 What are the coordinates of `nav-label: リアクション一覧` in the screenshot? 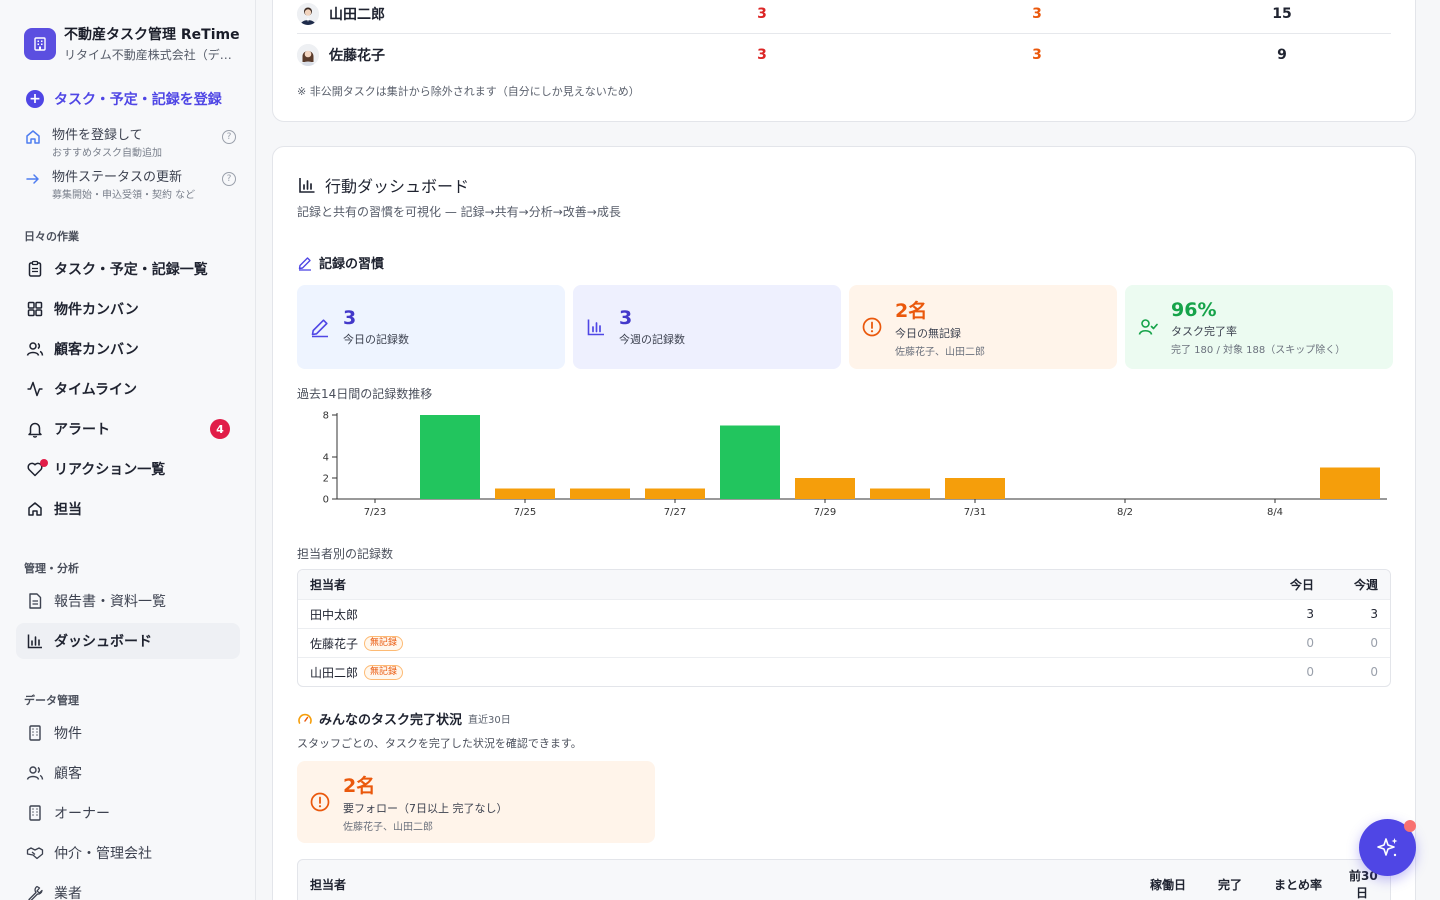 It's located at (110, 470).